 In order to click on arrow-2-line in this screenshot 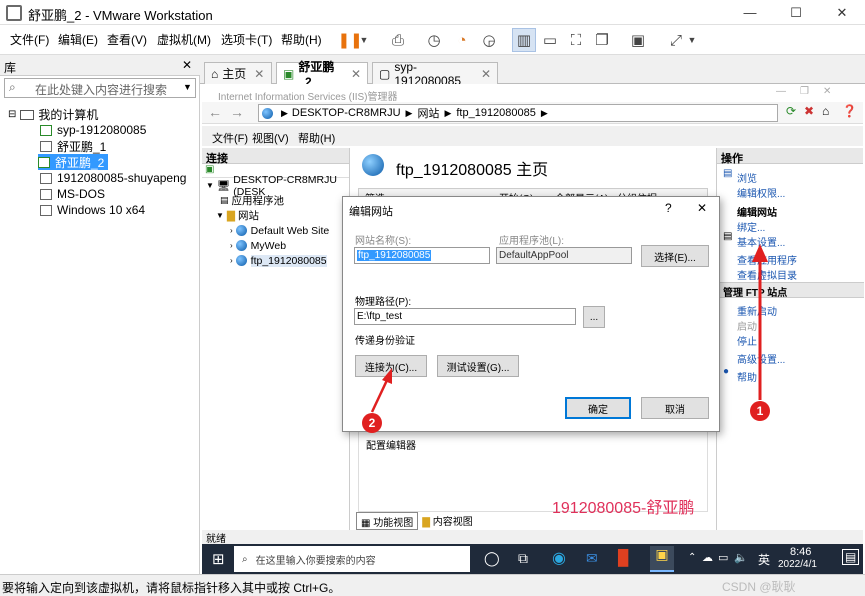, I will do `click(380, 395)`.